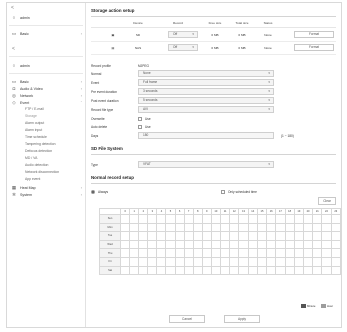 The image size is (347, 332). What do you see at coordinates (13, 49) in the screenshot?
I see `collapse-icon: <` at bounding box center [13, 49].